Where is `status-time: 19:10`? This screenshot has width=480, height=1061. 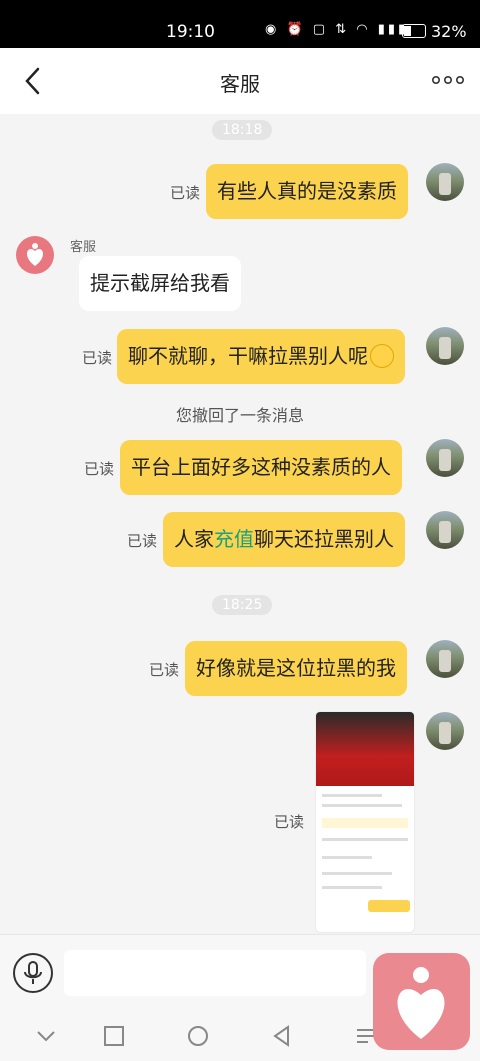
status-time: 19:10 is located at coordinates (190, 32).